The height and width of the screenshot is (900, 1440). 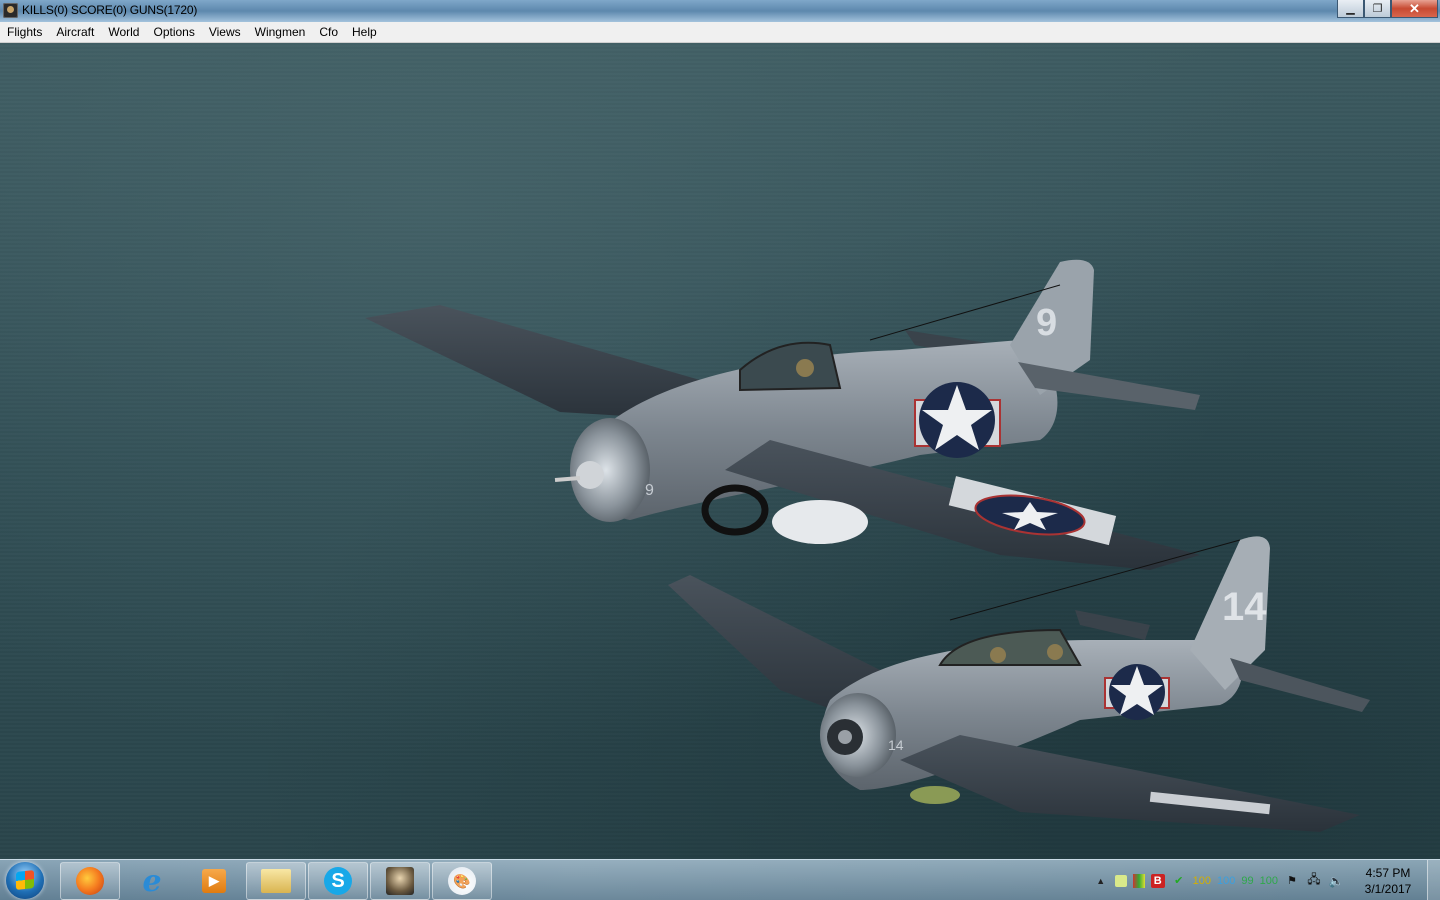 I want to click on skype-icon: S, so click(x=338, y=881).